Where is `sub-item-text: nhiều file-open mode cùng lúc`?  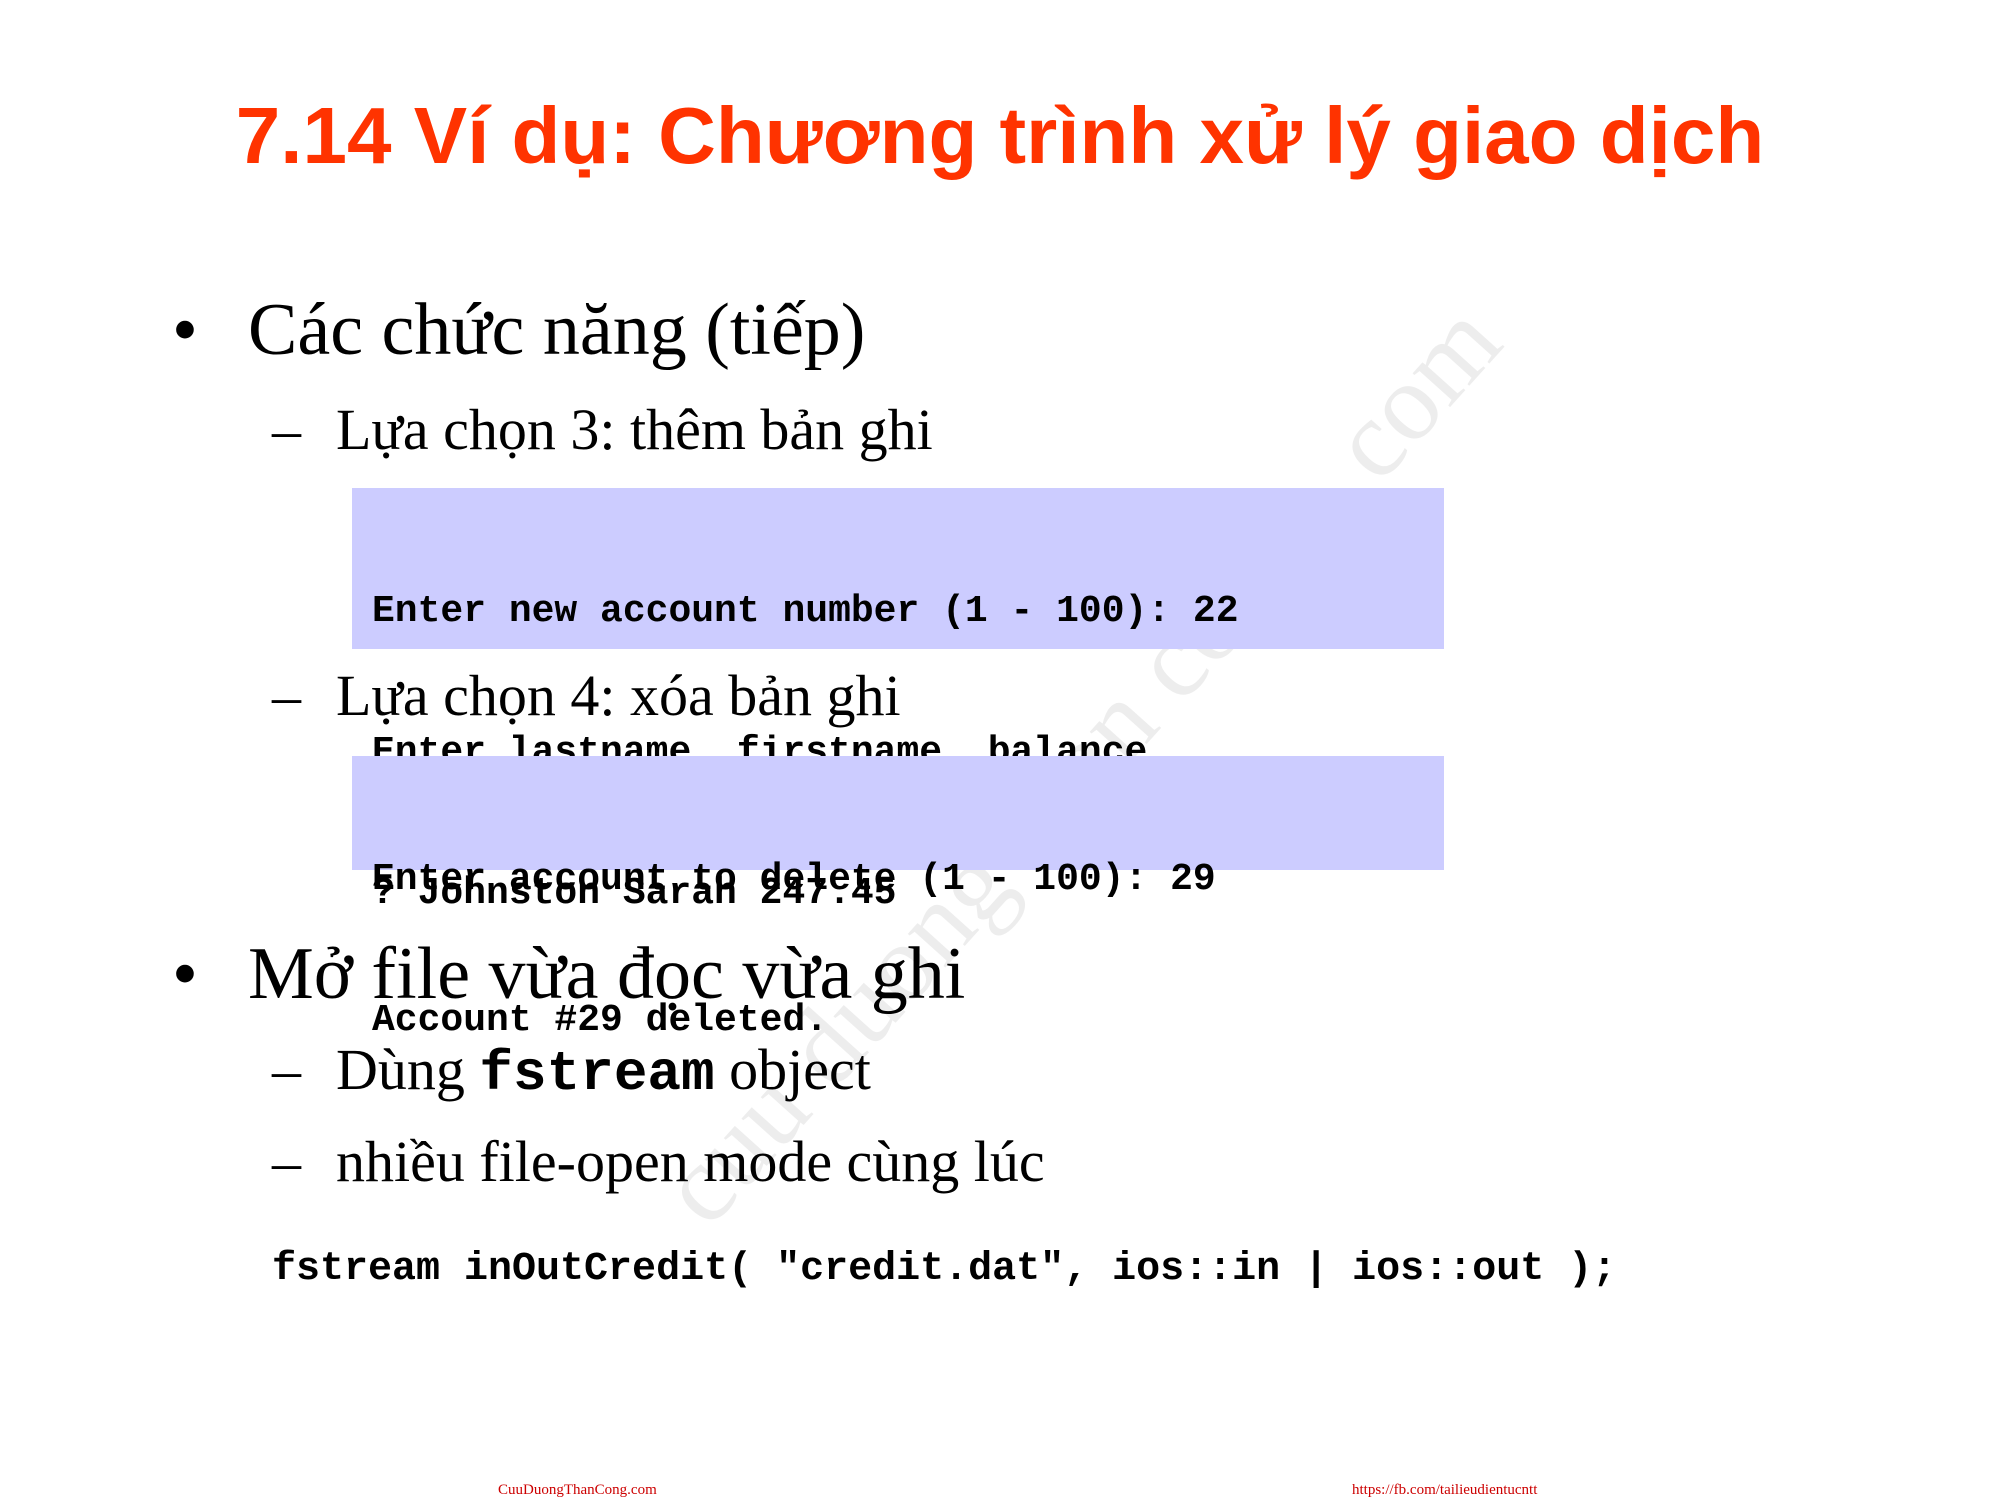 sub-item-text: nhiều file-open mode cùng lúc is located at coordinates (690, 1161).